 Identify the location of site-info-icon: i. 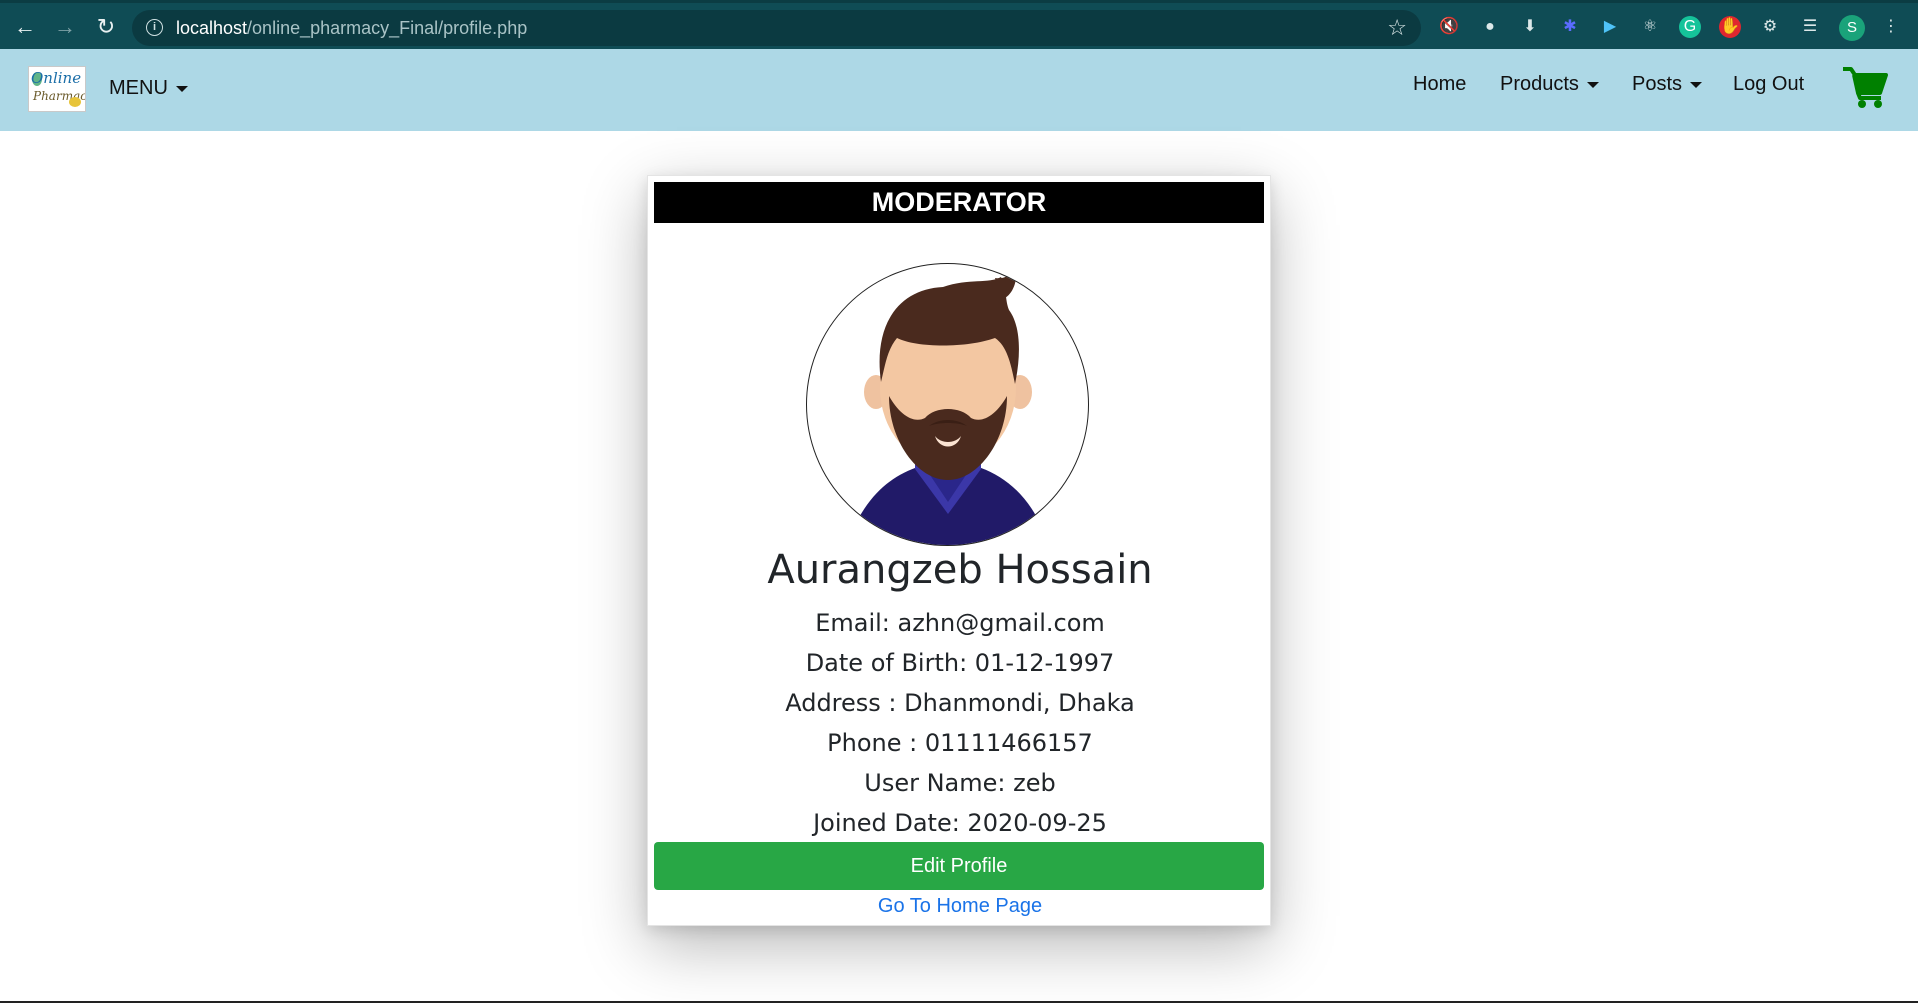
(154, 27).